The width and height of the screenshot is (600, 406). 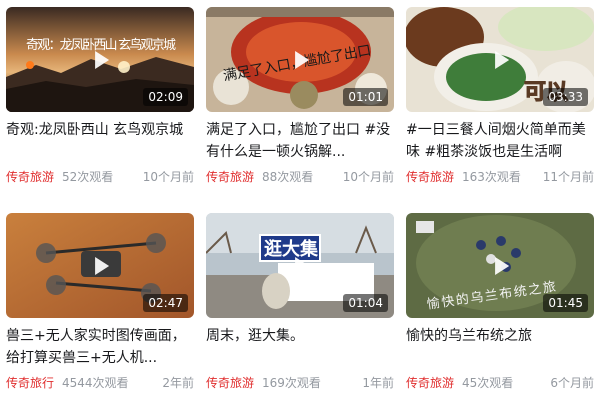 I want to click on video-duration: 01:04, so click(x=365, y=303).